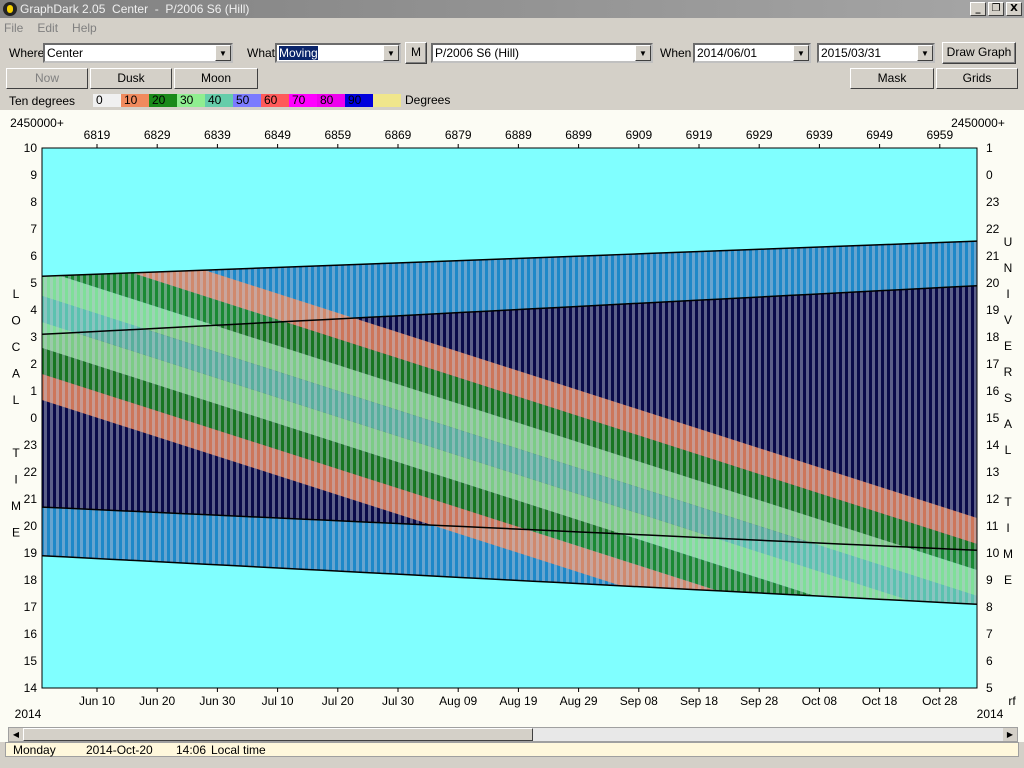 The image size is (1024, 768). Describe the element at coordinates (993, 445) in the screenshot. I see `right-hour-label: 14` at that location.